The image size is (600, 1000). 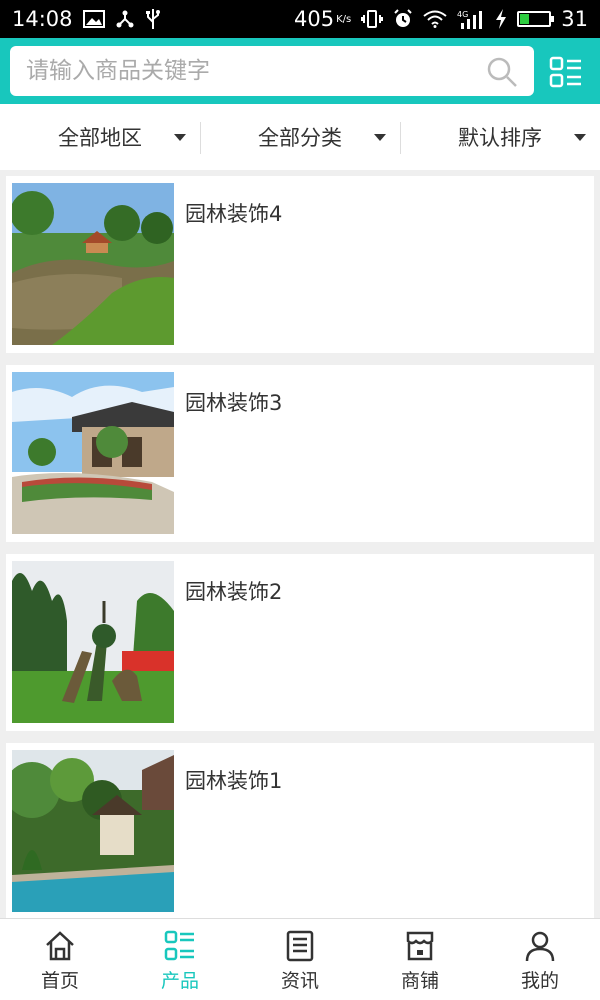 What do you see at coordinates (300, 946) in the screenshot?
I see `news-icon` at bounding box center [300, 946].